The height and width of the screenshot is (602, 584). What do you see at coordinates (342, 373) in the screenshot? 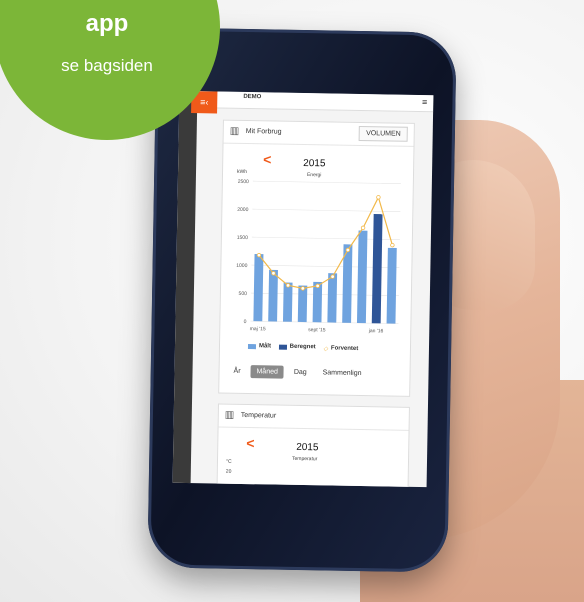
I see `tab-compare: Sammenlign` at bounding box center [342, 373].